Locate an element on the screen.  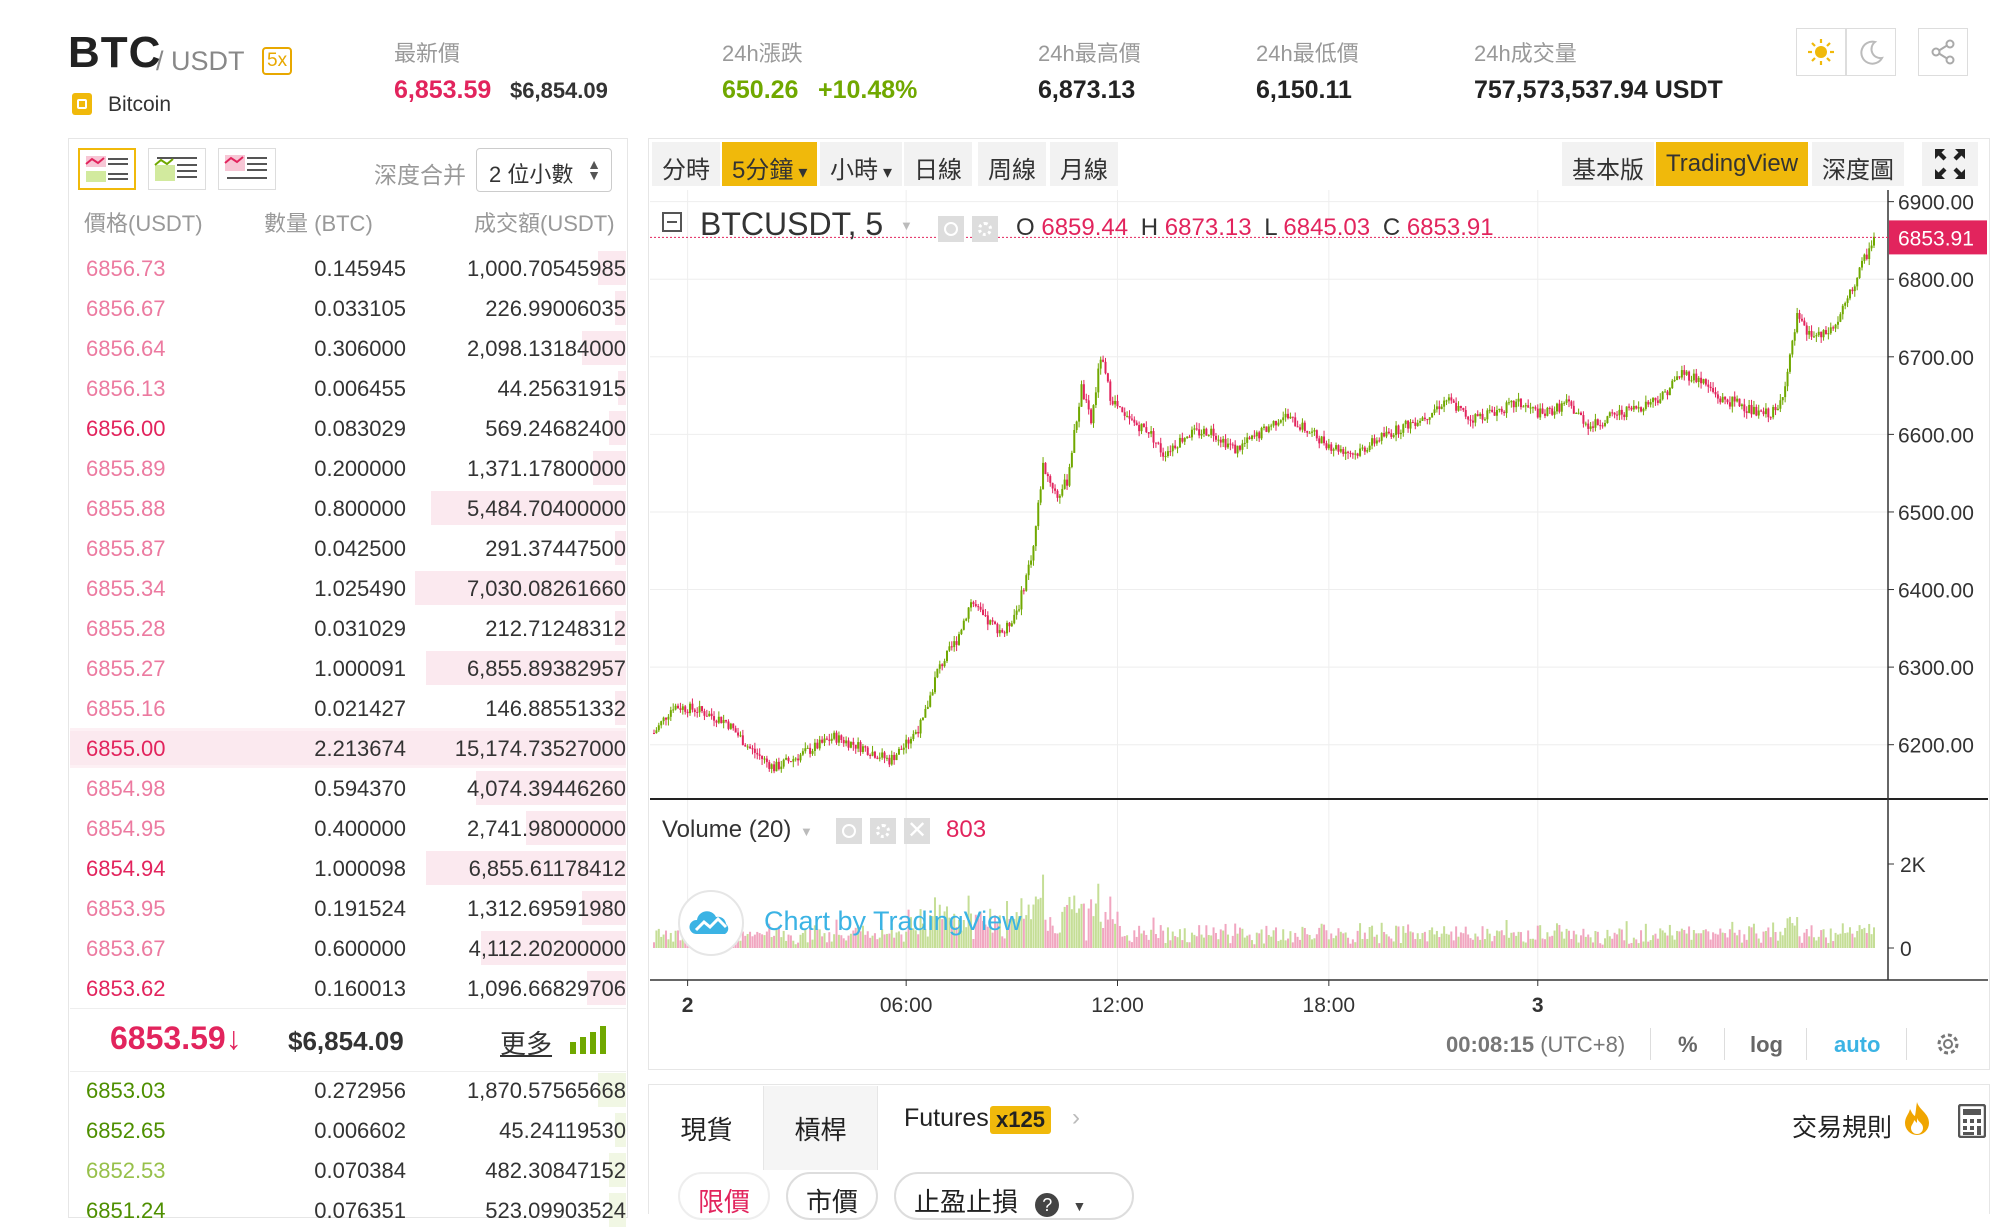
ask-row: 6853.95 0.191524 1,312.69591980 is located at coordinates (348, 908).